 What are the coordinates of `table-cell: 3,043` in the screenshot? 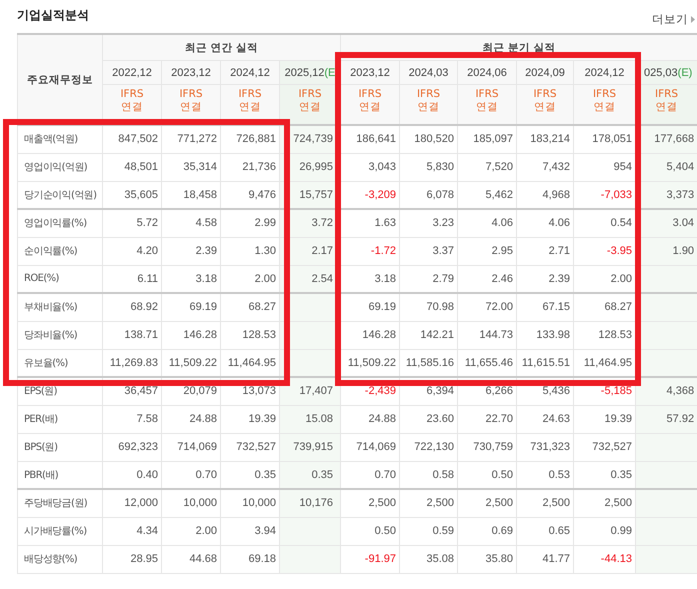 It's located at (370, 167).